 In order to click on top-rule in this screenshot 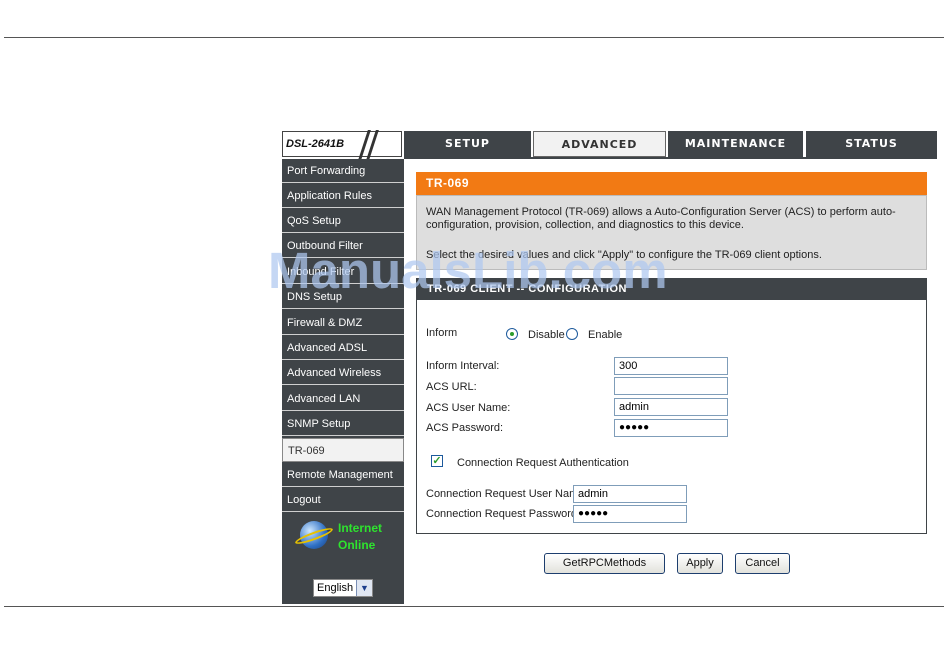, I will do `click(474, 37)`.